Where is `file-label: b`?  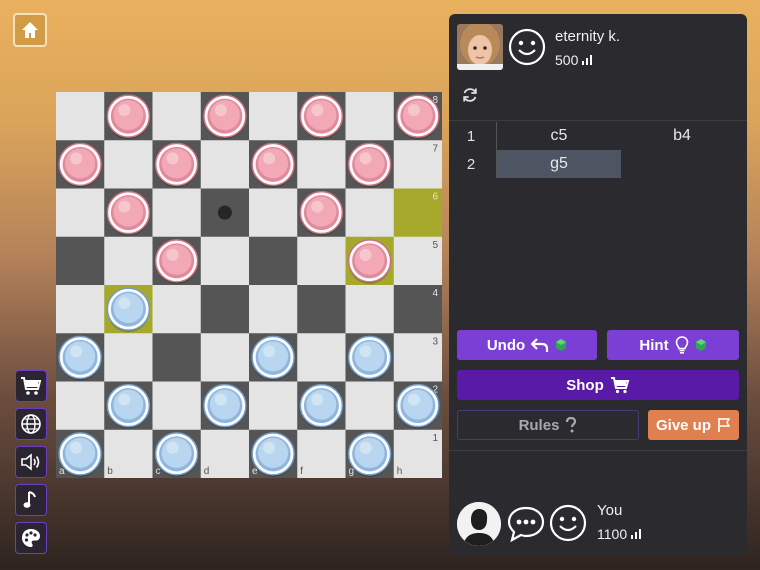
file-label: b is located at coordinates (110, 471).